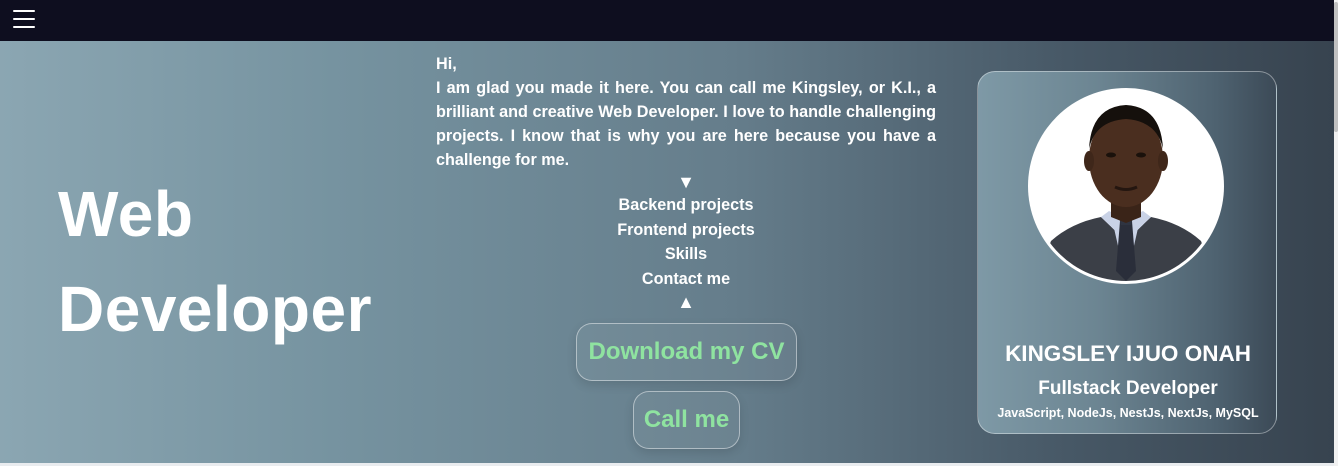 The height and width of the screenshot is (466, 1338). I want to click on profile-photo-icon, so click(1126, 186).